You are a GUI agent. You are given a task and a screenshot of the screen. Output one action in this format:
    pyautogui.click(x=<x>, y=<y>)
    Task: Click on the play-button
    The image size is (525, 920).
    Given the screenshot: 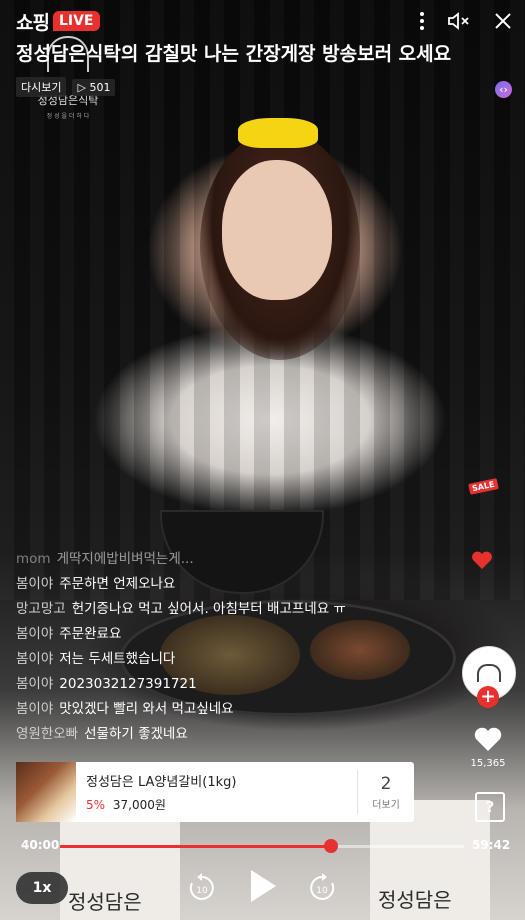 What is the action you would take?
    pyautogui.click(x=263, y=888)
    